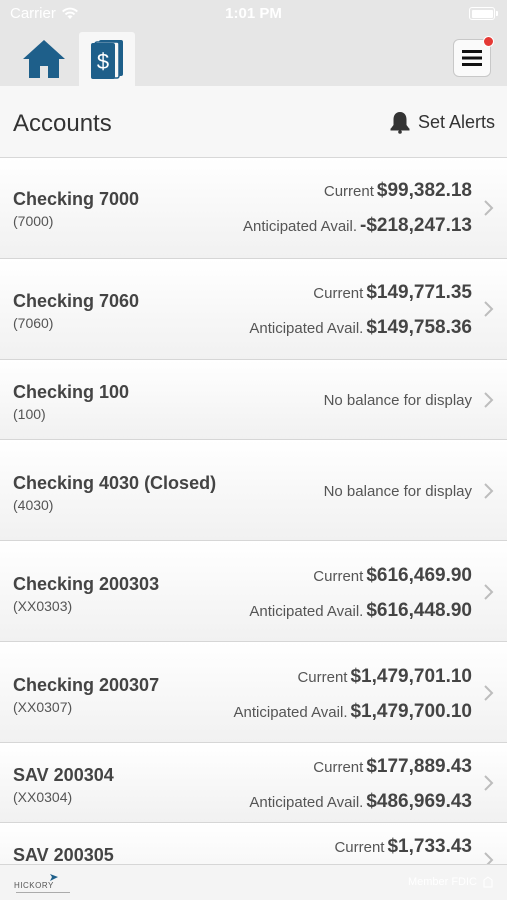 This screenshot has width=507, height=900. Describe the element at coordinates (76, 301) in the screenshot. I see `account-name: Checking 7060` at that location.